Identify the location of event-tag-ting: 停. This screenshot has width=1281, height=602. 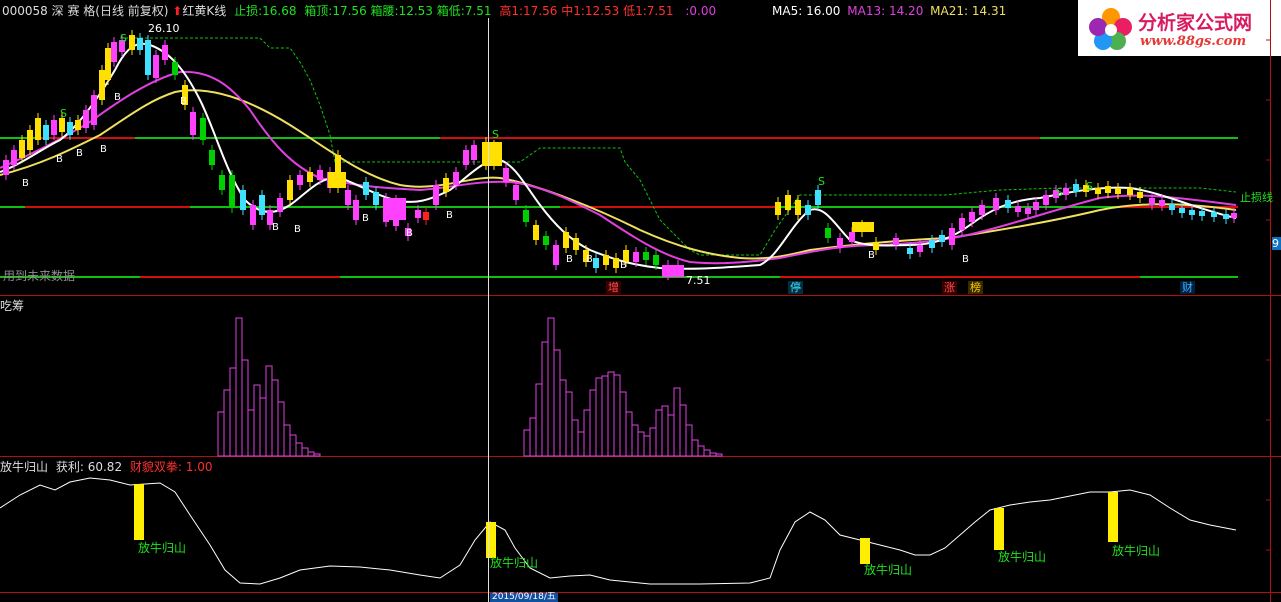
(795, 287).